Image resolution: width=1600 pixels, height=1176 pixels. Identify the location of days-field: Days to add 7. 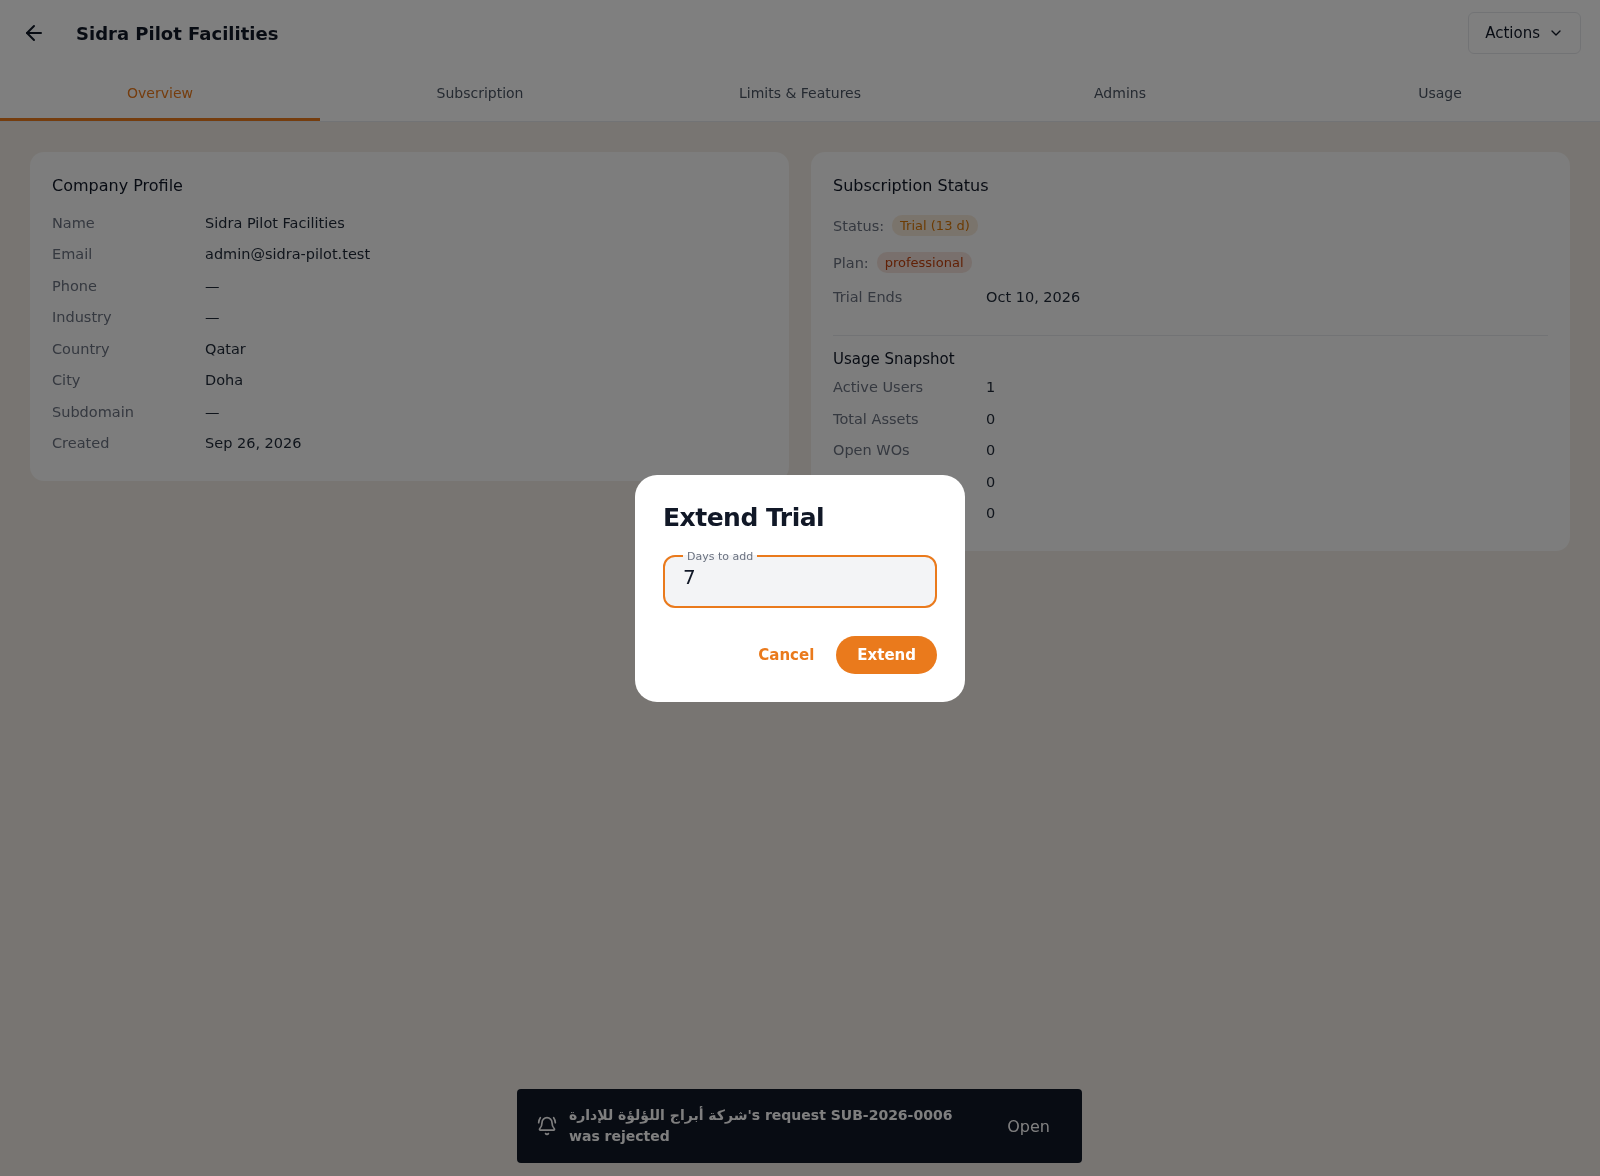
(800, 578).